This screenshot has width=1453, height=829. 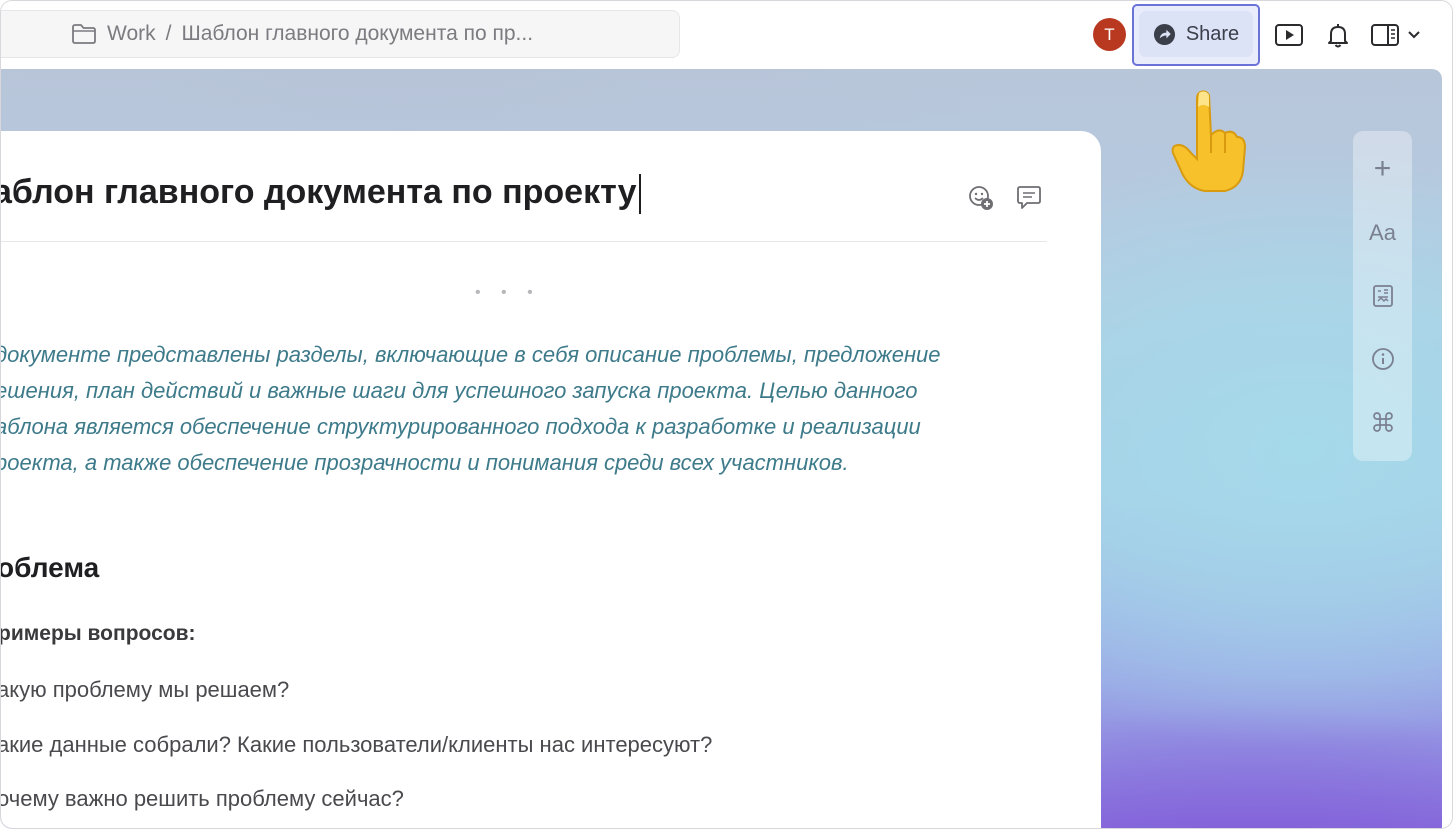 What do you see at coordinates (1382, 233) in the screenshot?
I see `text-style-icon: Aa` at bounding box center [1382, 233].